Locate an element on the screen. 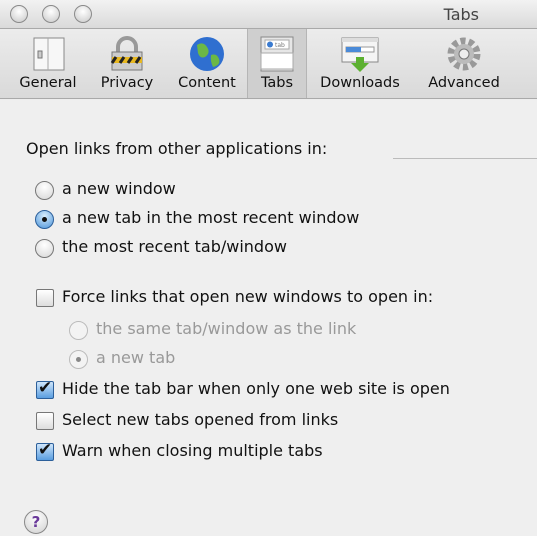 This screenshot has width=537, height=536. radio-new-tab is located at coordinates (78, 359).